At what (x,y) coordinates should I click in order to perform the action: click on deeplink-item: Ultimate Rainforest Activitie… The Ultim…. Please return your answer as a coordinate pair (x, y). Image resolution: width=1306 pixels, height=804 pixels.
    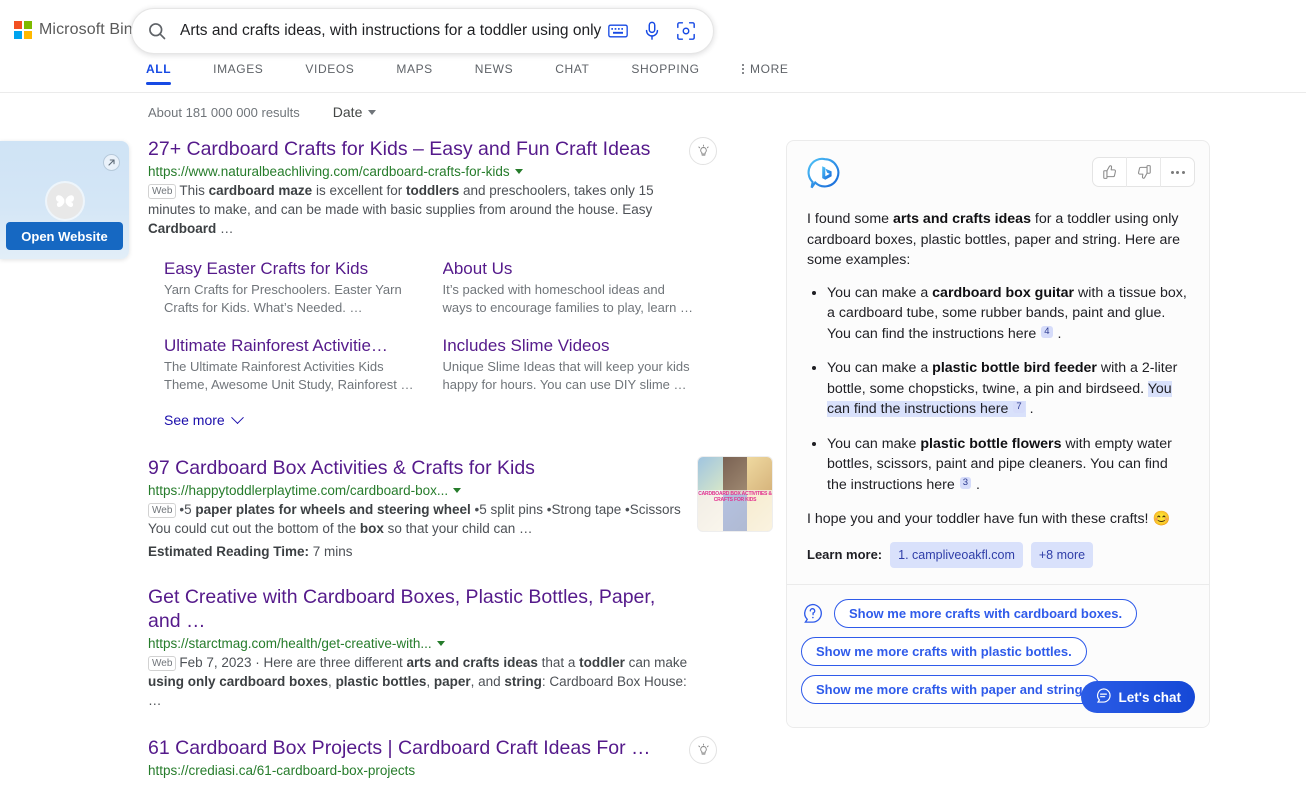
    Looking at the image, I should click on (289, 364).